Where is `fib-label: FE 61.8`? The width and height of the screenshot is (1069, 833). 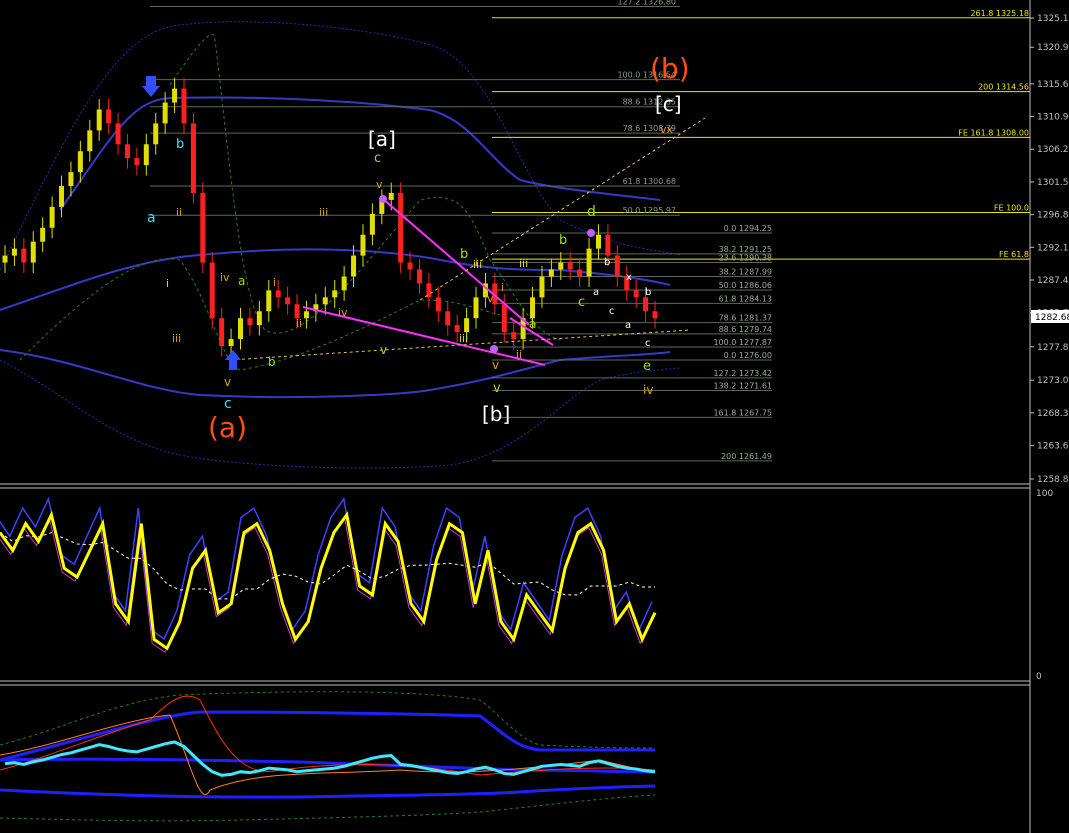 fib-label: FE 61.8 is located at coordinates (1014, 254).